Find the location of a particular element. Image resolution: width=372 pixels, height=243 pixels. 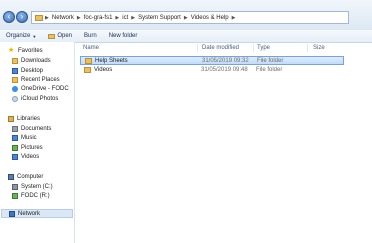

burn-button: Burn is located at coordinates (90, 36).